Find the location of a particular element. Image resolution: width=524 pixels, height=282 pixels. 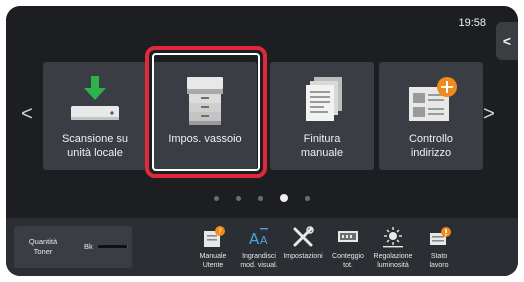

user-manual-button: ? Manuale Utente is located at coordinates (213, 247).